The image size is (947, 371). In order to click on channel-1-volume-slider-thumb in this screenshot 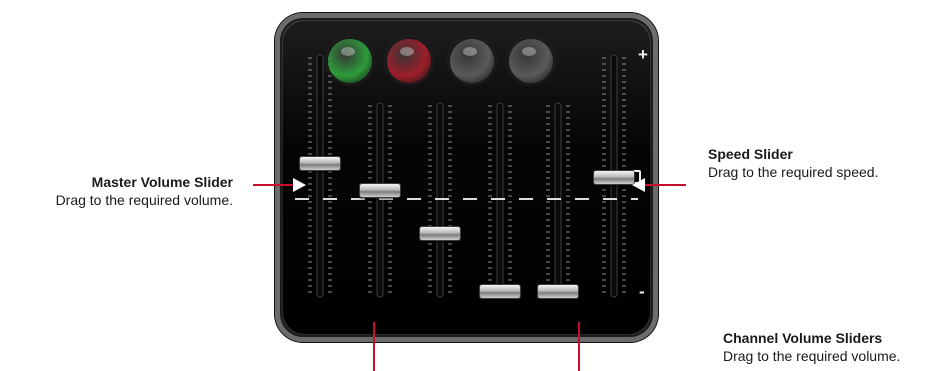, I will do `click(380, 190)`.